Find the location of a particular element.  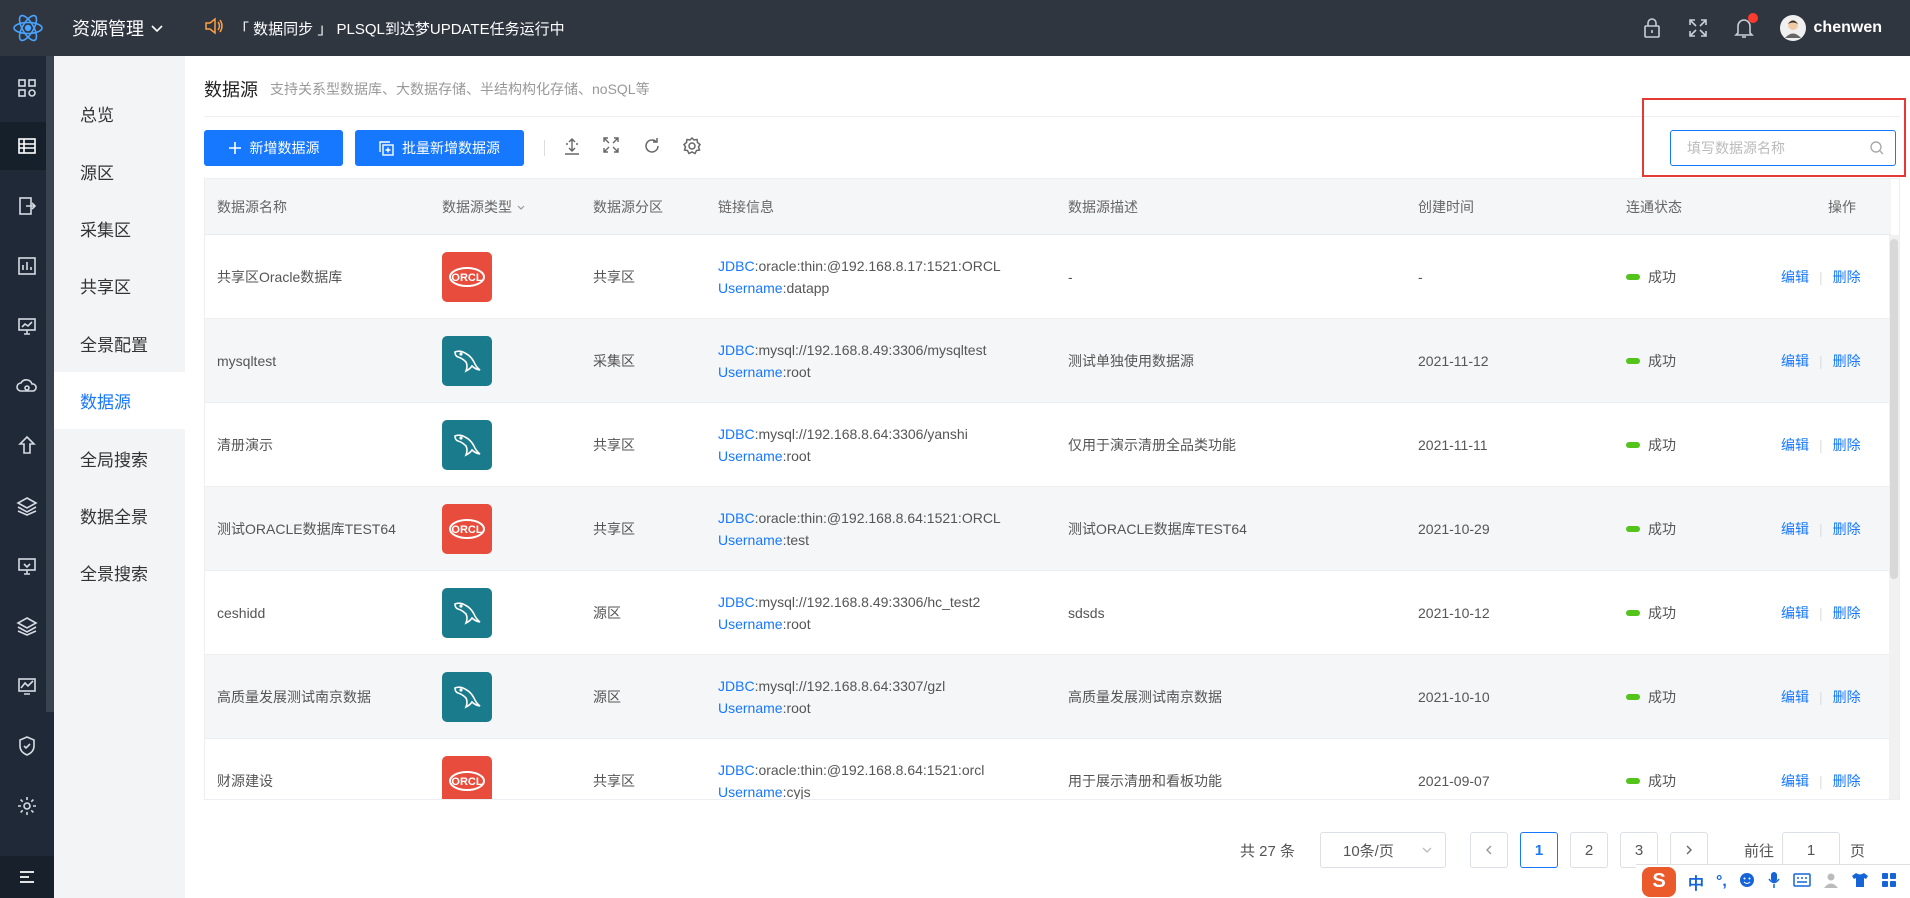

chevron-down-icon is located at coordinates (521, 207).